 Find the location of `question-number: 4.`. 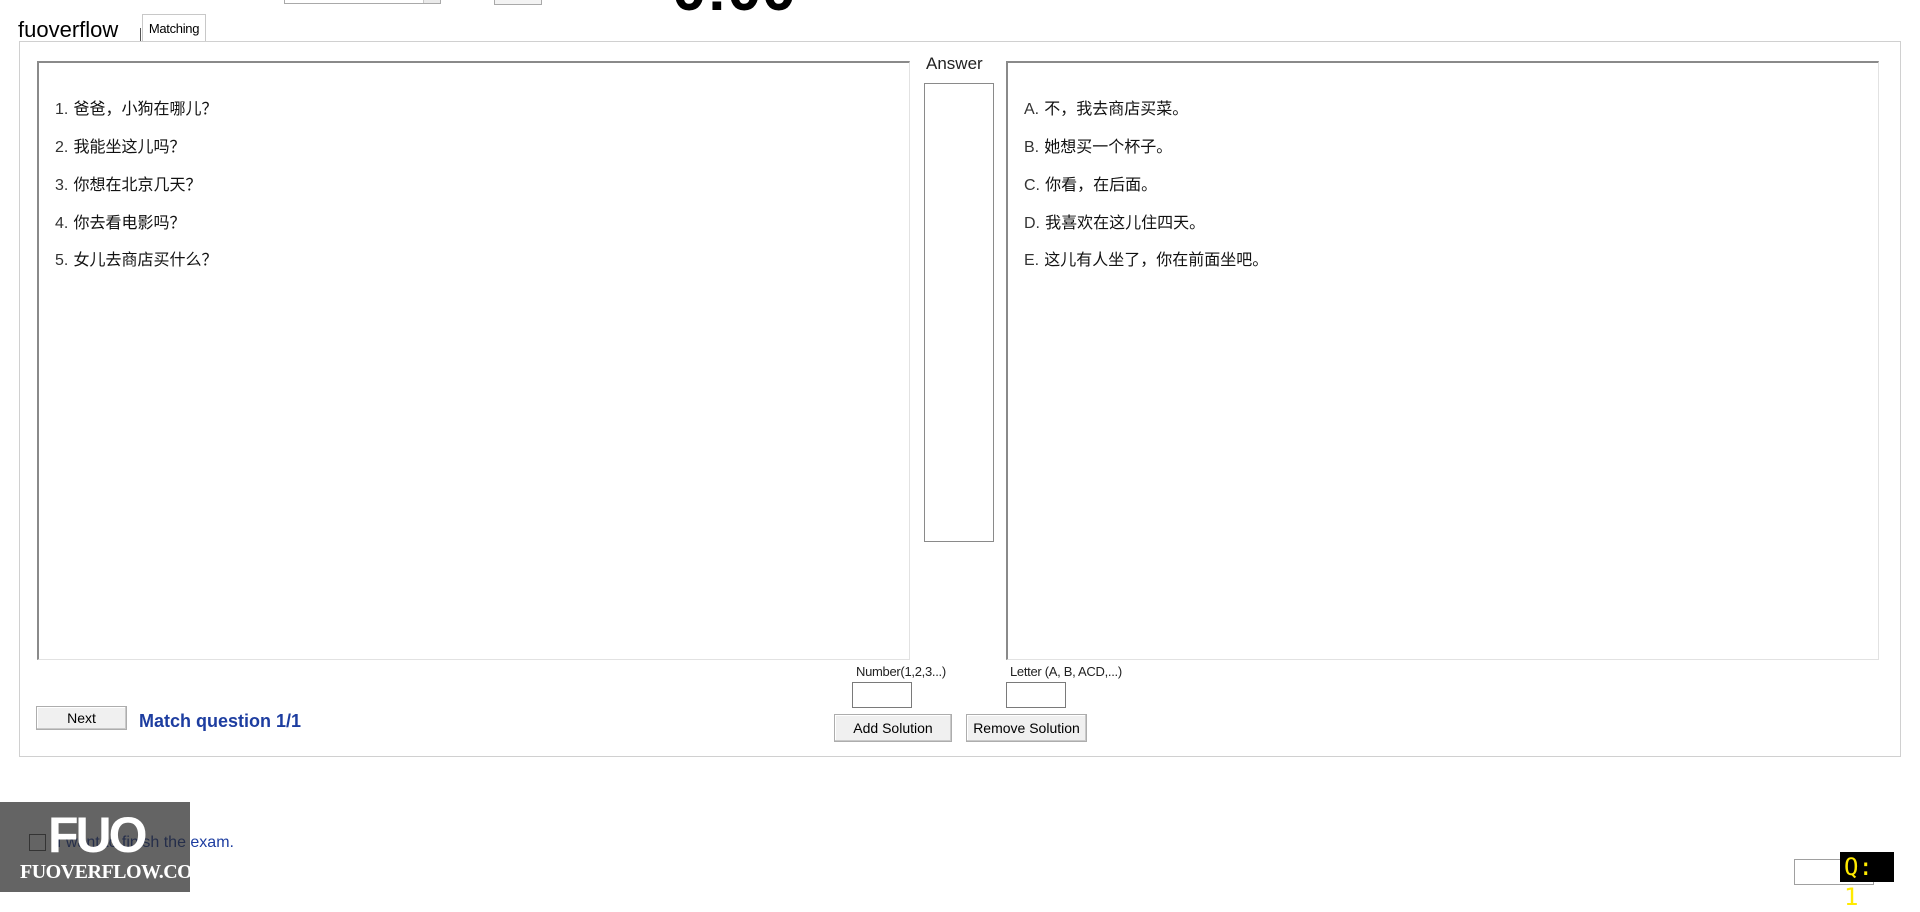

question-number: 4. is located at coordinates (62, 223).